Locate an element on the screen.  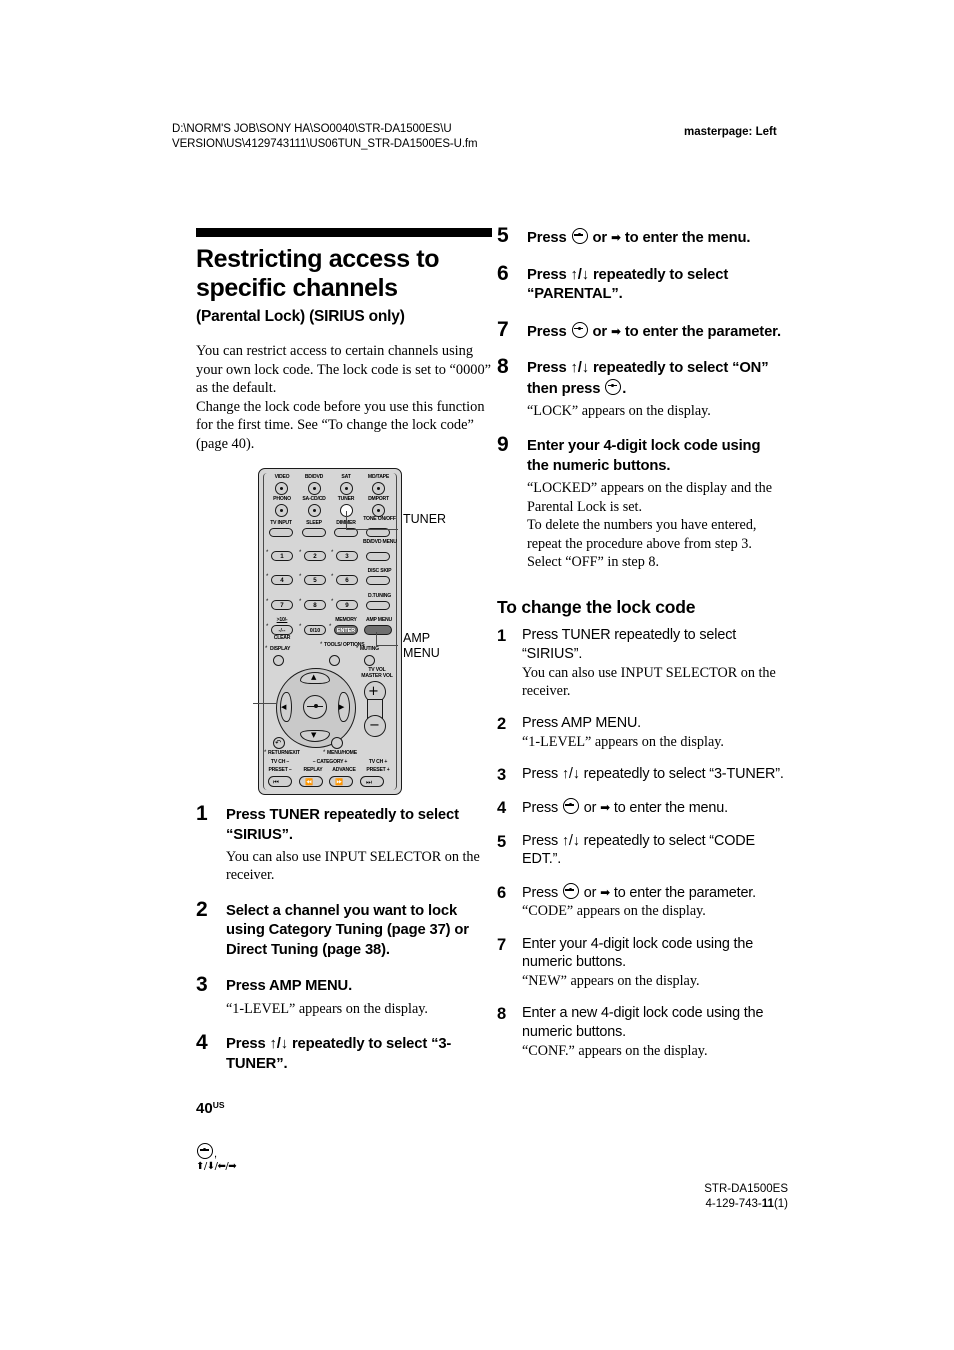
remote-key-5: 5 is located at coordinates (315, 580).